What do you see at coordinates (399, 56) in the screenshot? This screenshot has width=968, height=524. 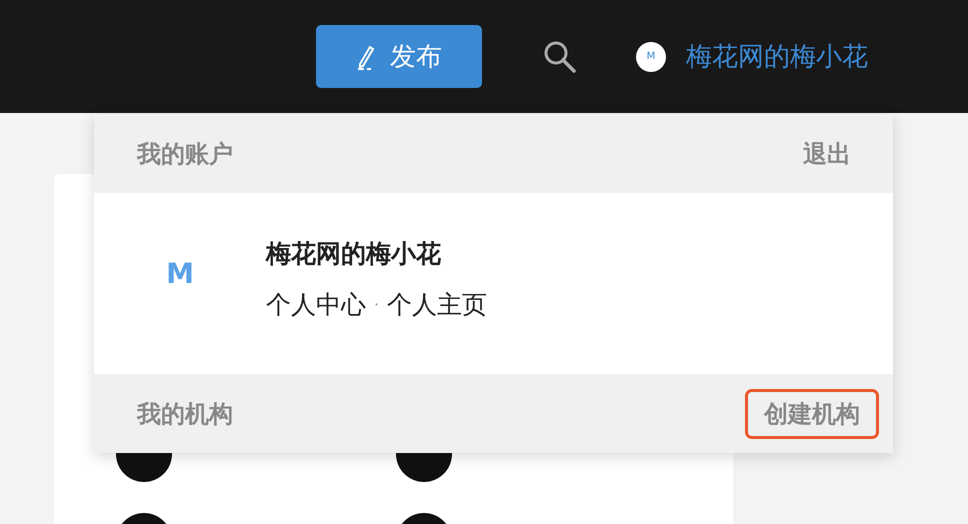 I see `publish-button: 发布` at bounding box center [399, 56].